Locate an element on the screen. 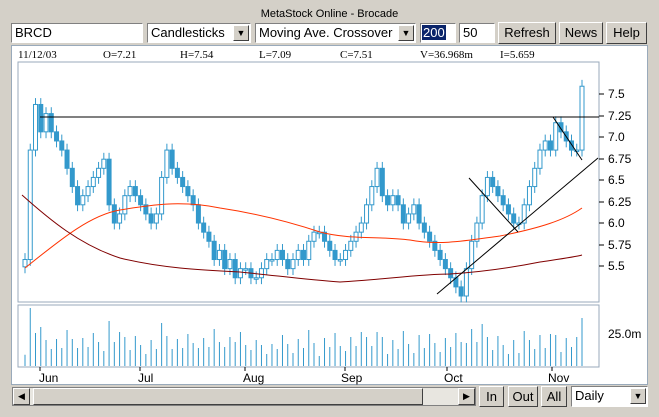 This screenshot has height=417, width=659. price-tick-6-25: 6.25 is located at coordinates (620, 202).